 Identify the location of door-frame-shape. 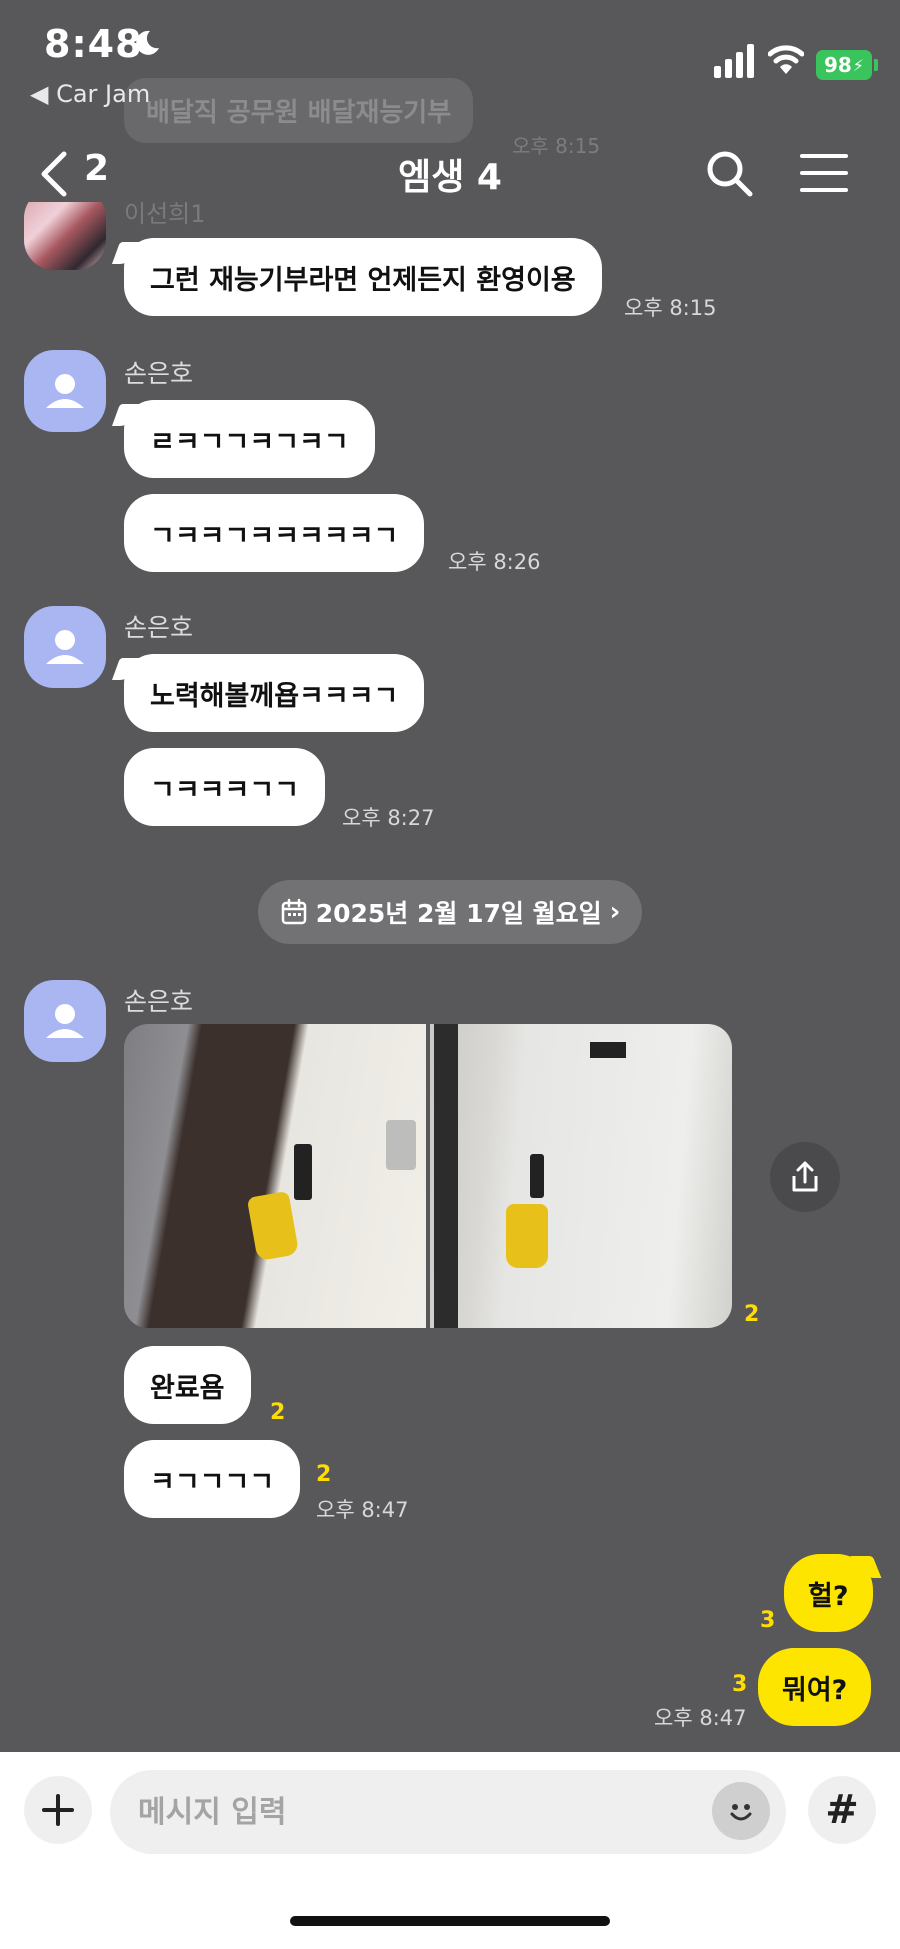
(446, 1176).